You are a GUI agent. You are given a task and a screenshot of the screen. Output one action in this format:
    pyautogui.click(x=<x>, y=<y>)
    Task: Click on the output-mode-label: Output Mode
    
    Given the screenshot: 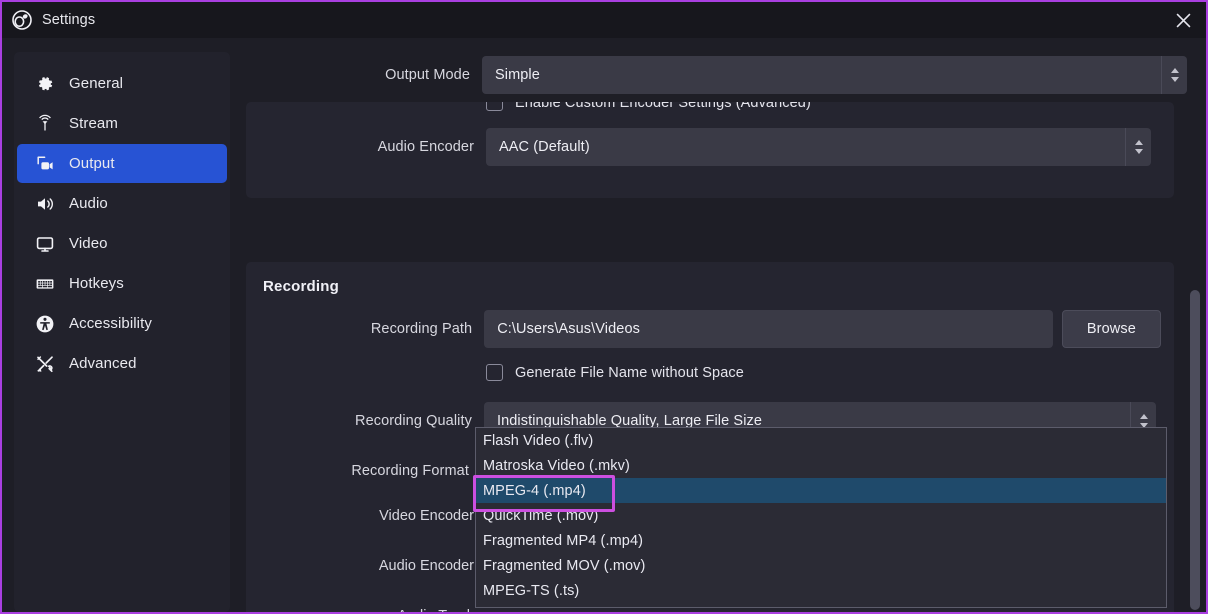 What is the action you would take?
    pyautogui.click(x=427, y=75)
    